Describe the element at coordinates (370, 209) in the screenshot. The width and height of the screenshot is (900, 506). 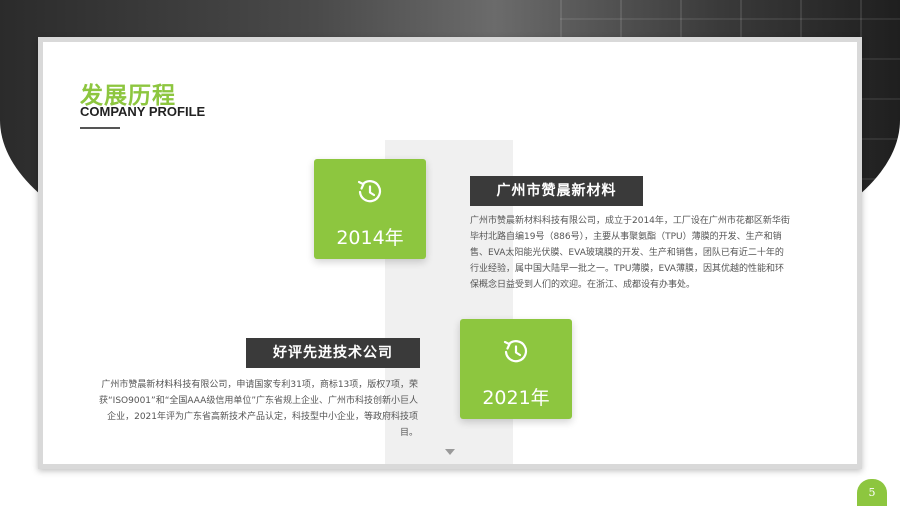
I see `year-box-2014: 2014年` at that location.